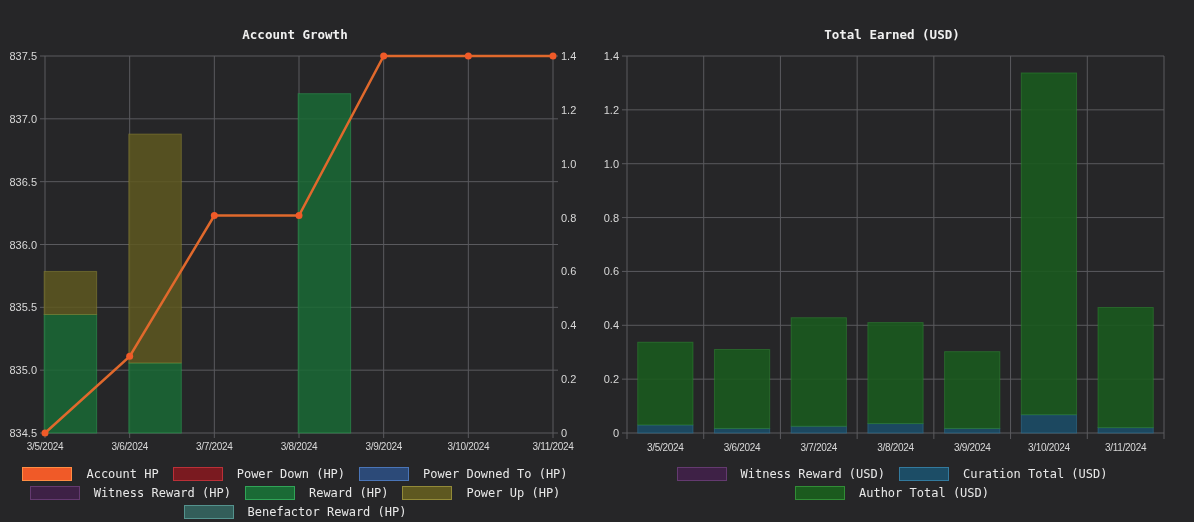 The width and height of the screenshot is (1194, 522). I want to click on legend-label: Power Down (HP), so click(291, 474).